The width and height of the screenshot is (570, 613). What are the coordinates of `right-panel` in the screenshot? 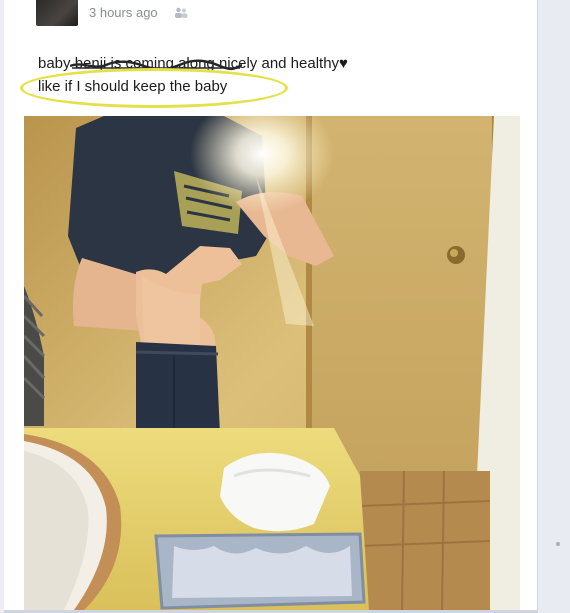 It's located at (553, 306).